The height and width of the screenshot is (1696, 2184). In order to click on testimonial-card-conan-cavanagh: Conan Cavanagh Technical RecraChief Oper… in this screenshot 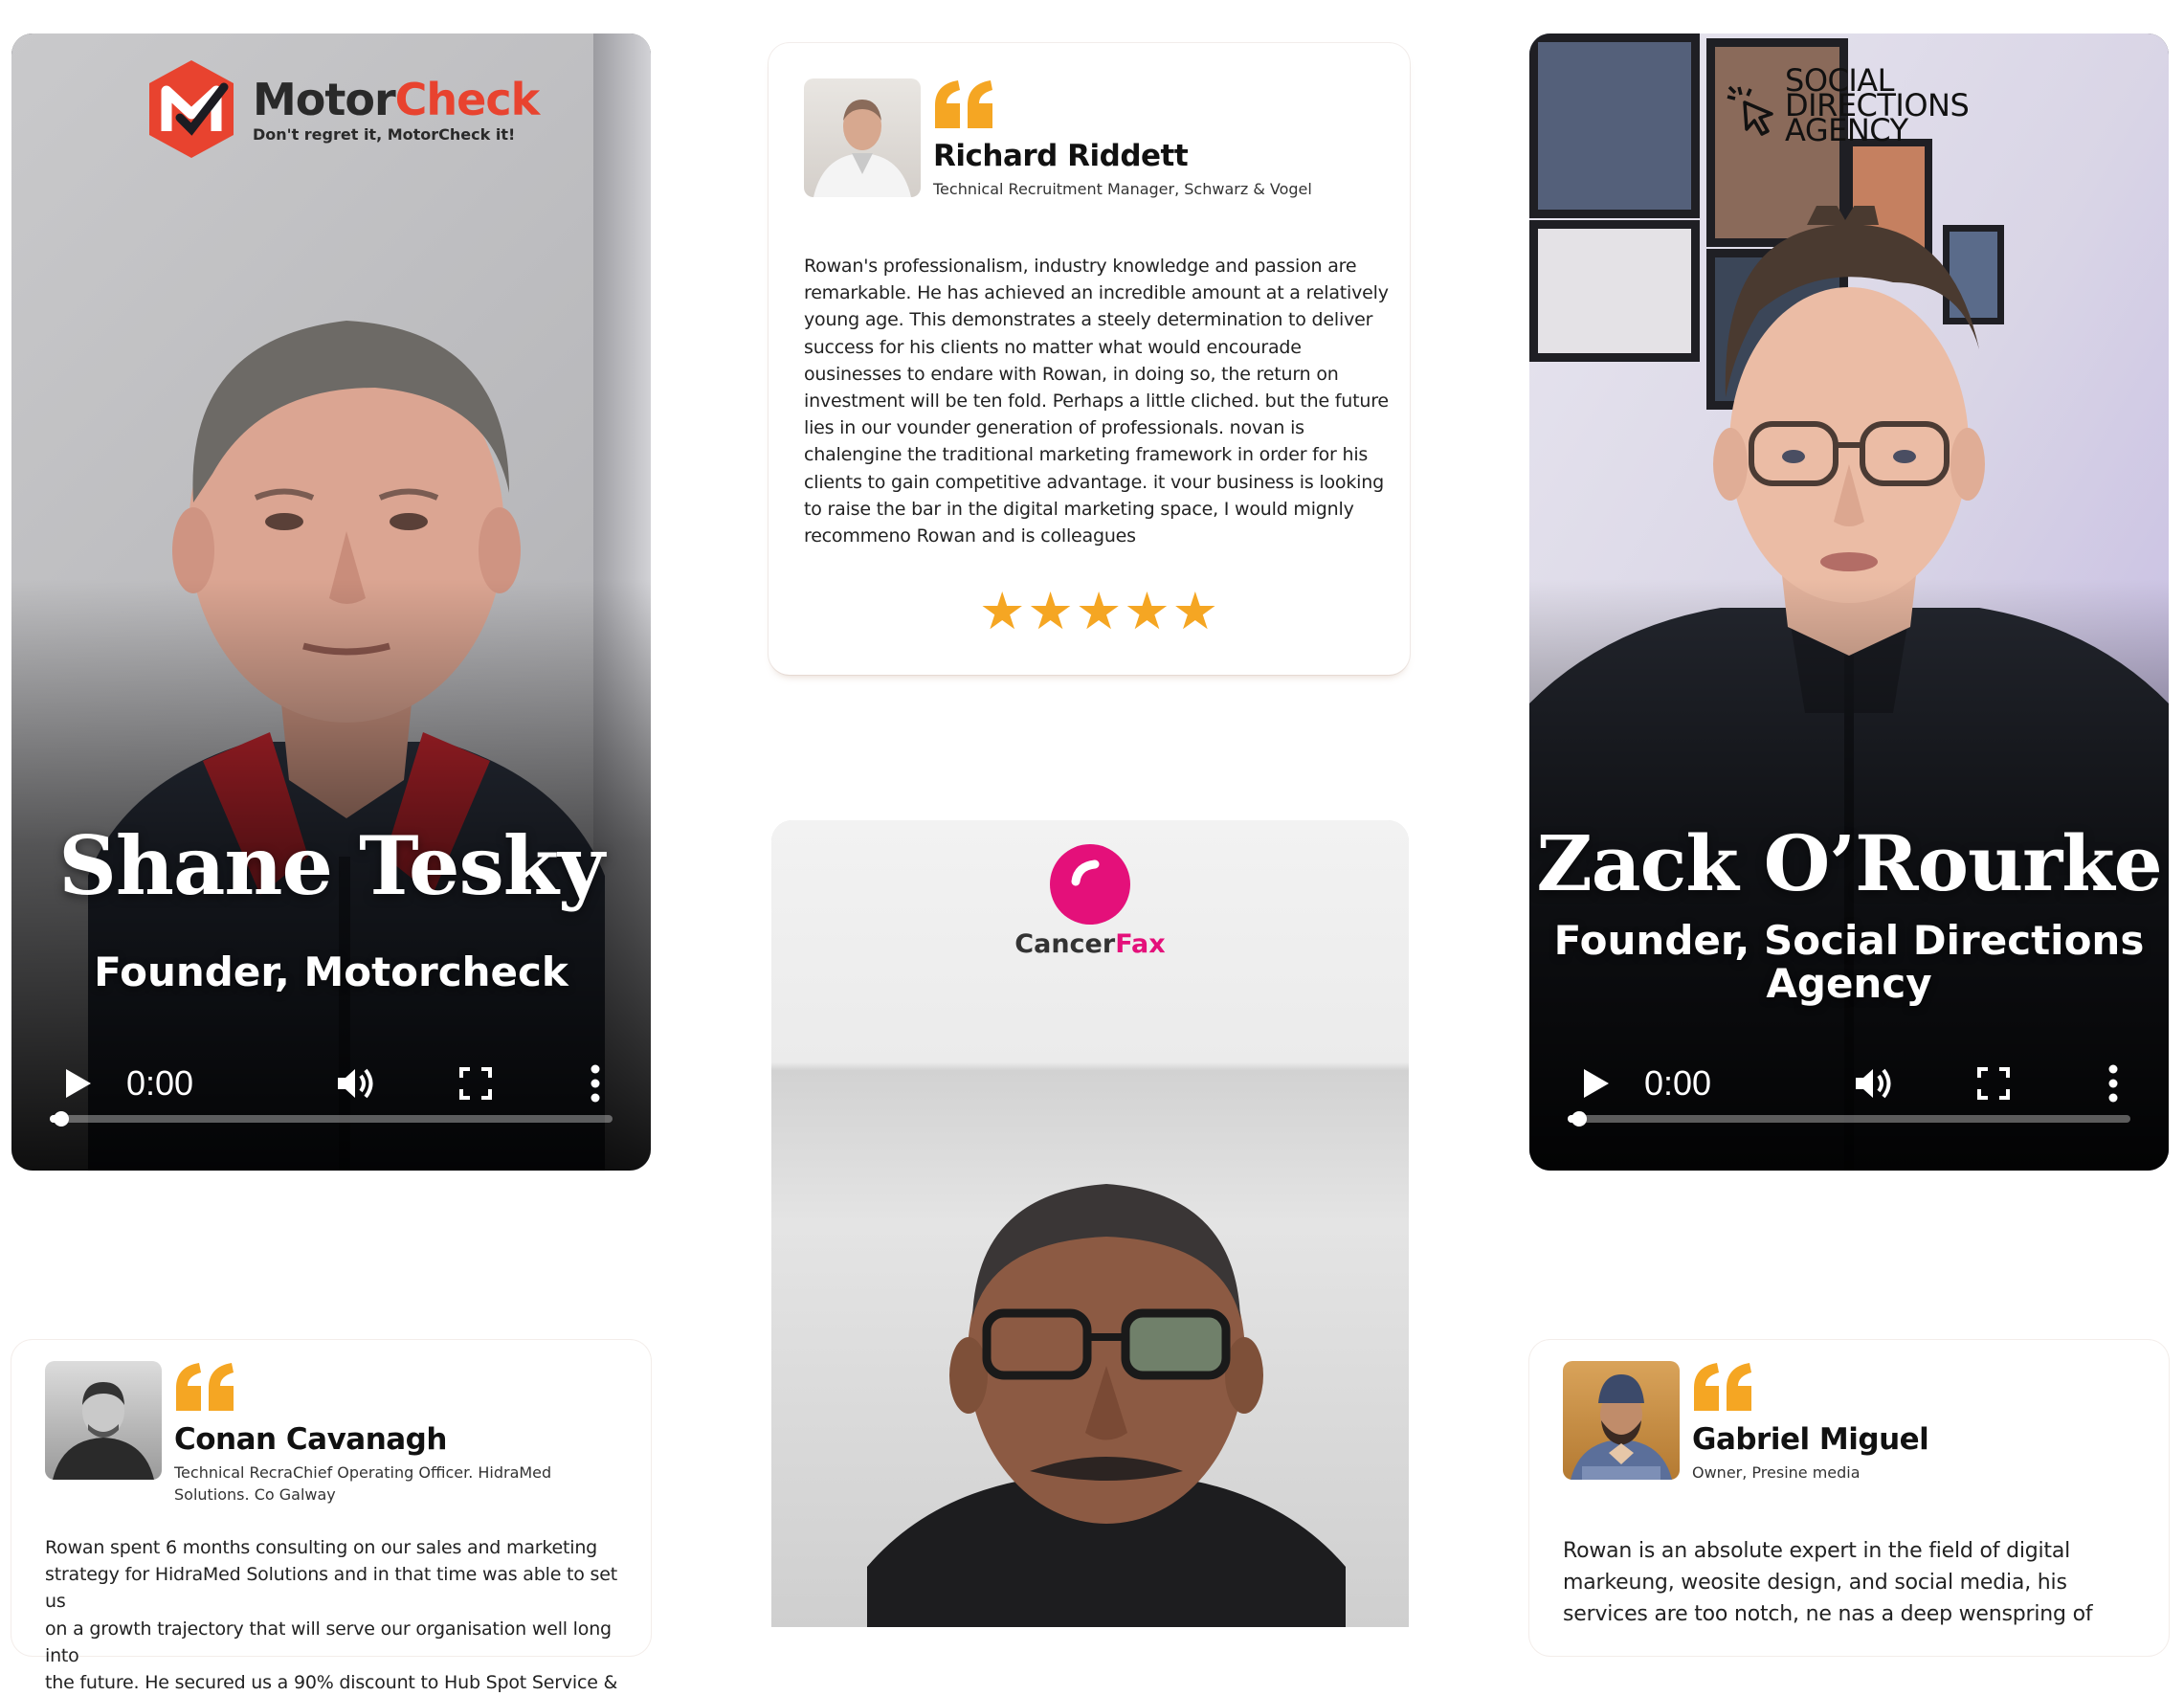, I will do `click(331, 1516)`.